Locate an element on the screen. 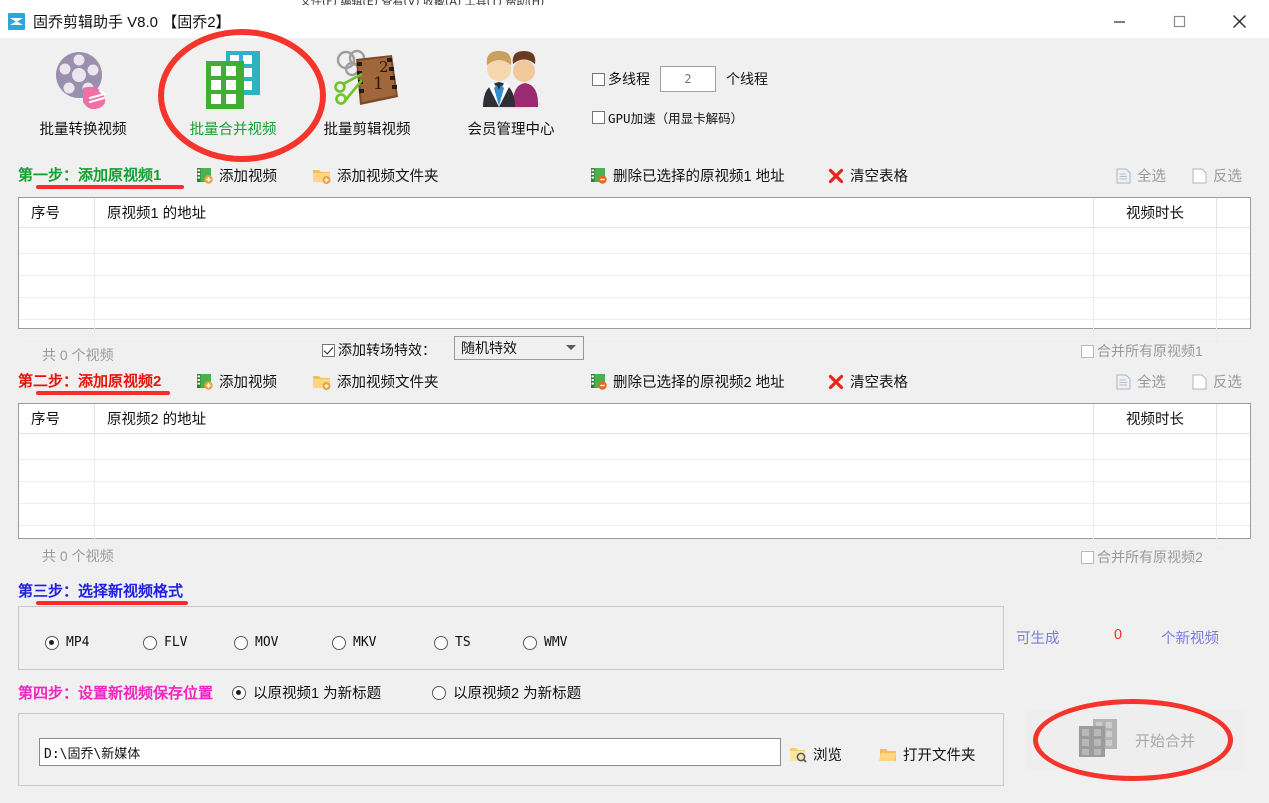  step1-merge-all-checkbox is located at coordinates (1087, 351).